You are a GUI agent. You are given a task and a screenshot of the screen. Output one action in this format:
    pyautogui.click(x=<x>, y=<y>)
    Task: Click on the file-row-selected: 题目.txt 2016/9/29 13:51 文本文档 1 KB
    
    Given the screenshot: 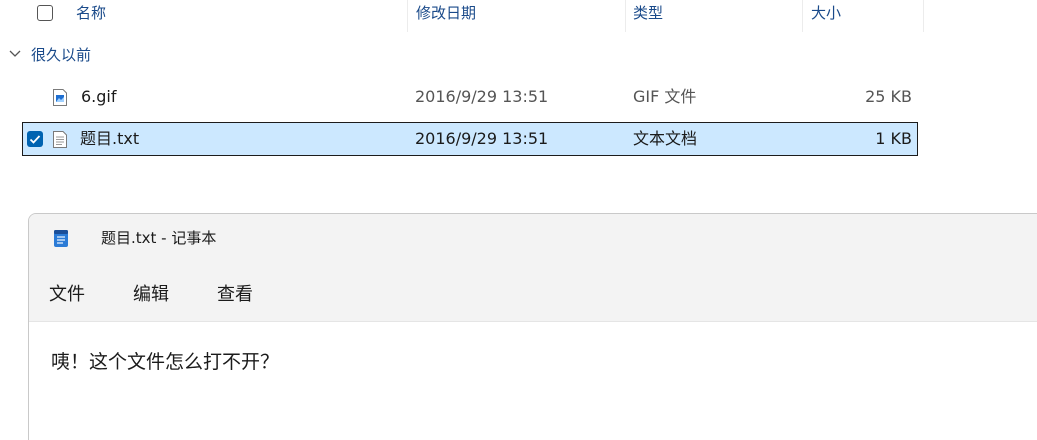 What is the action you would take?
    pyautogui.click(x=470, y=139)
    